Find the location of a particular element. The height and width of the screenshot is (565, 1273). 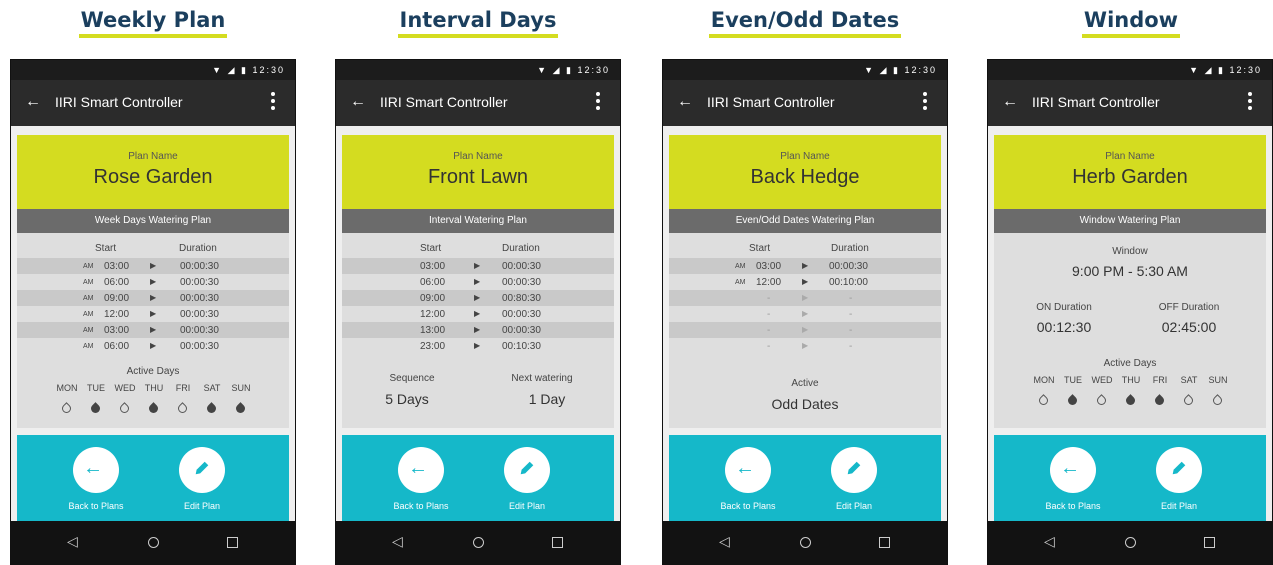

table-row: 06:00 ▶ 00:00:30 is located at coordinates (478, 282).